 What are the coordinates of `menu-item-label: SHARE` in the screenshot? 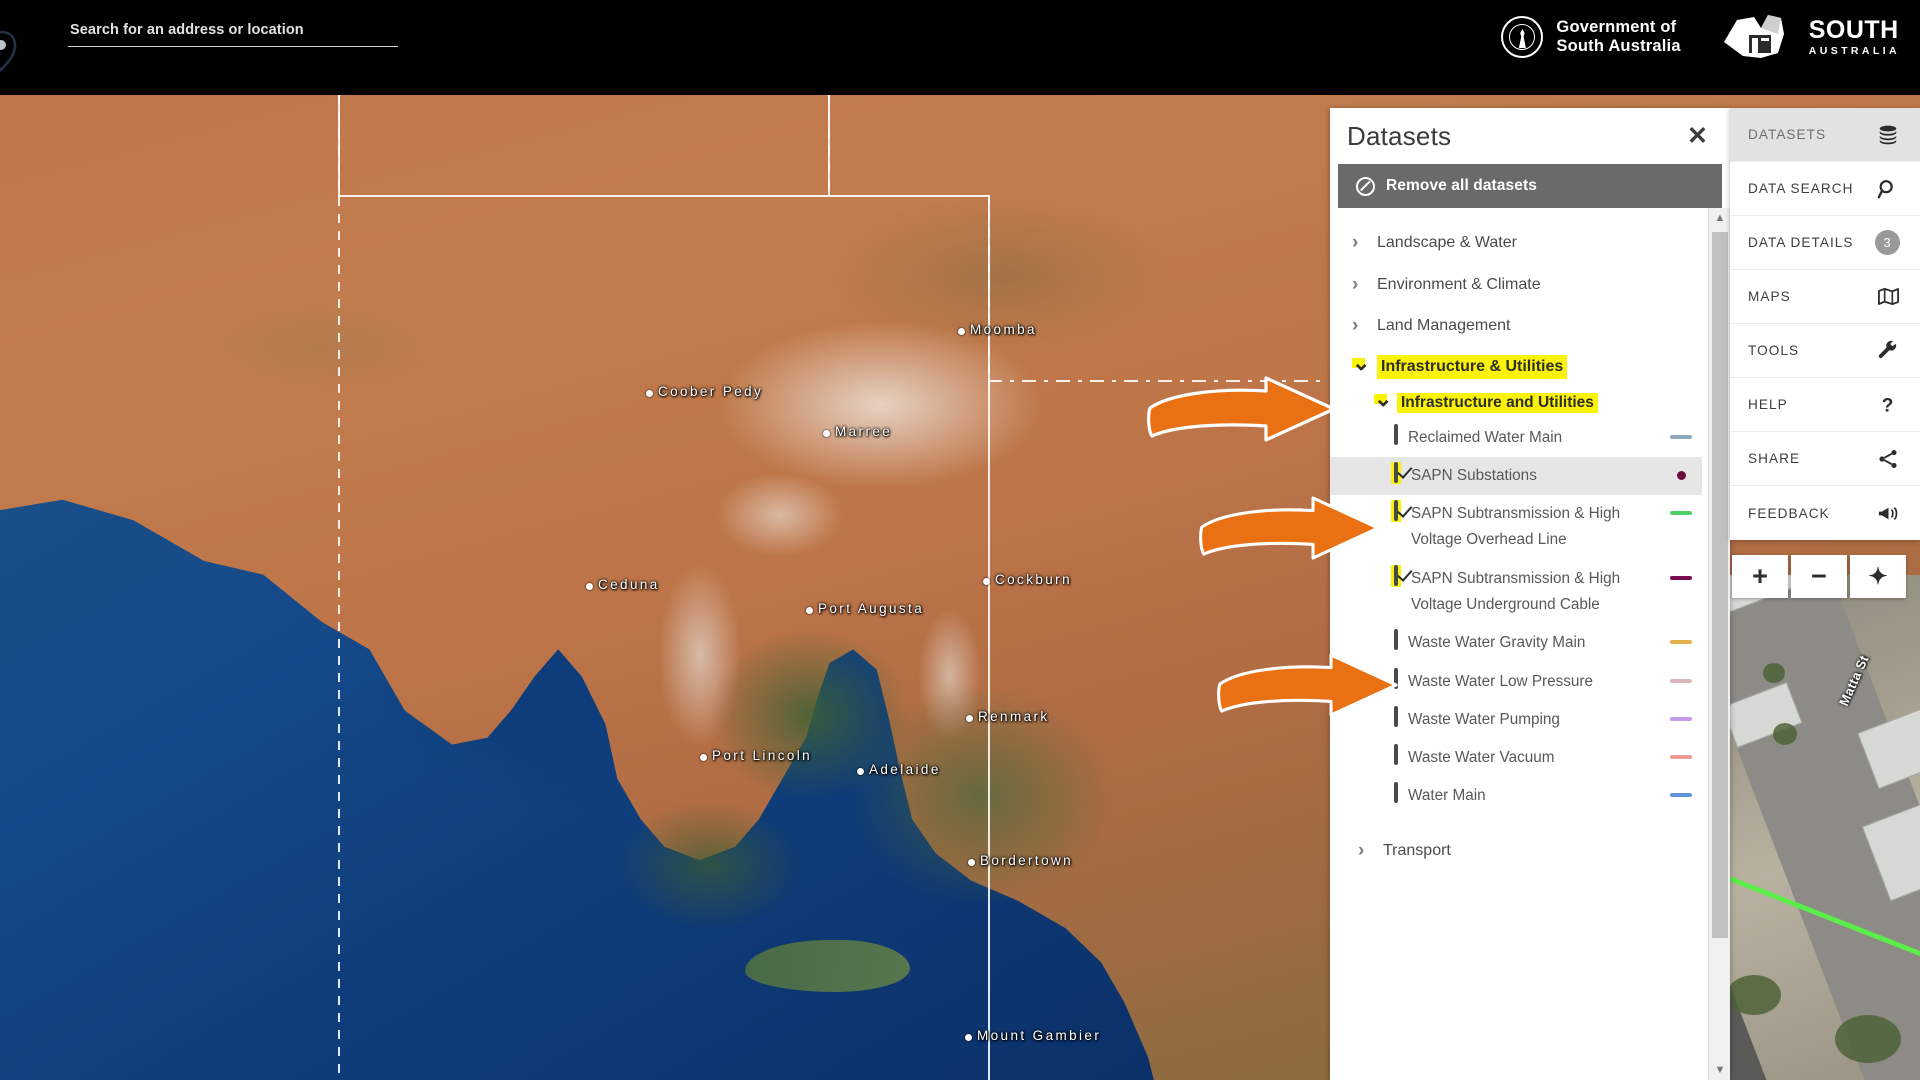 It's located at (1774, 458).